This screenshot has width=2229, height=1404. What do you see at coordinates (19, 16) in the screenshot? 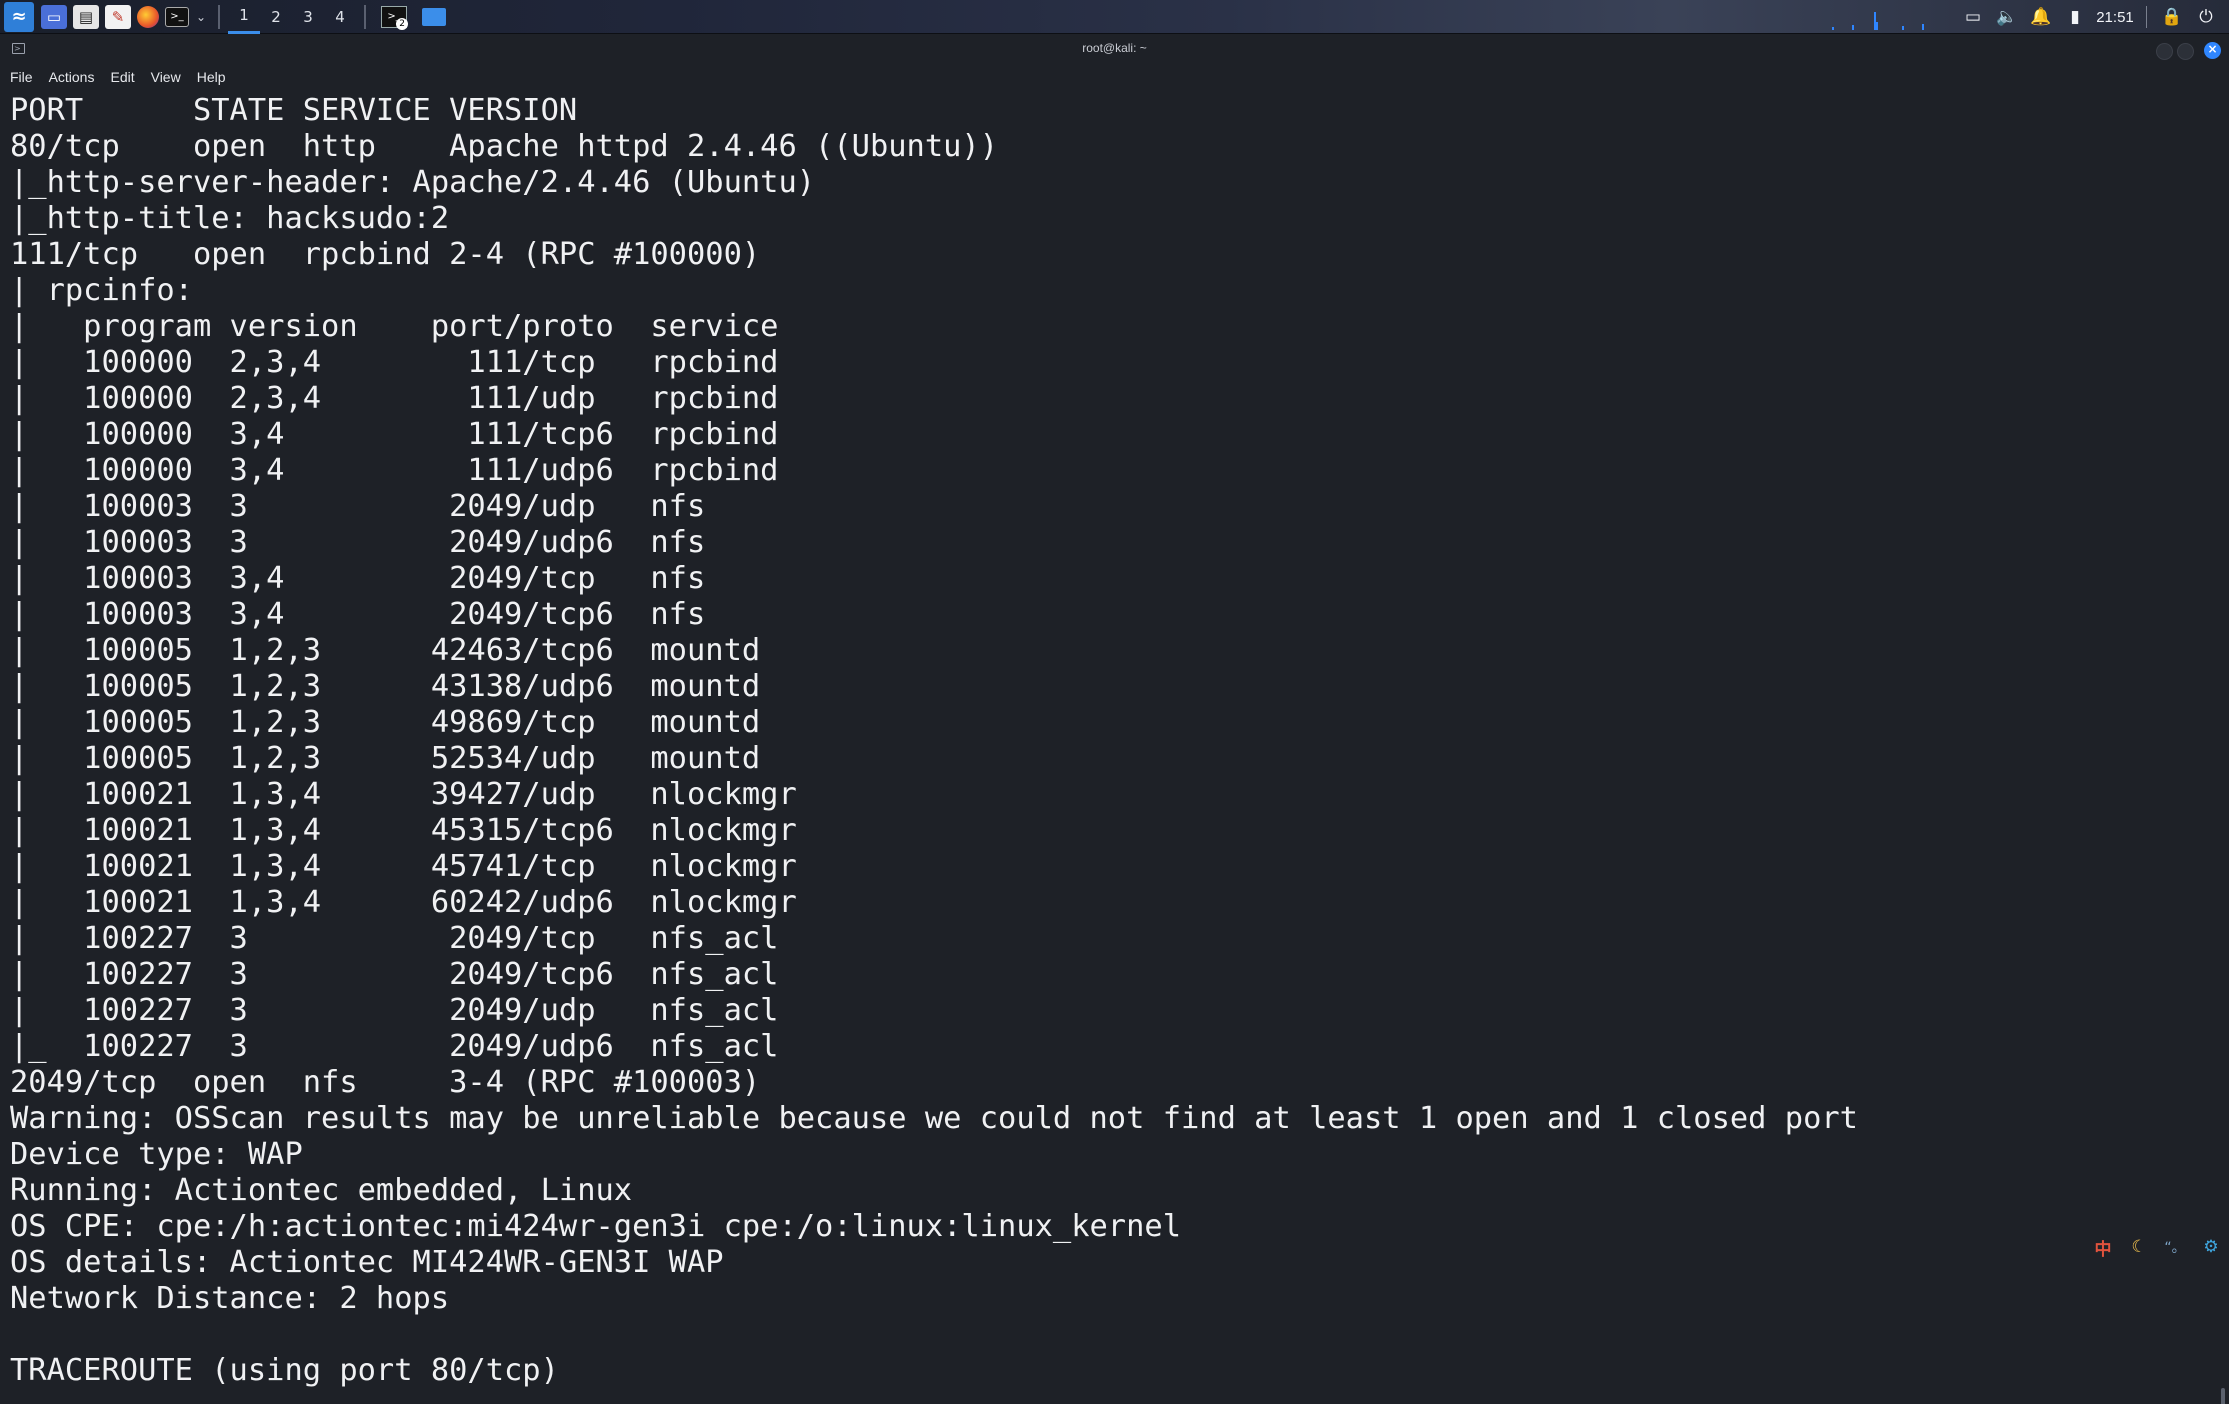
I see `kali-menu-icon: ≈` at bounding box center [19, 16].